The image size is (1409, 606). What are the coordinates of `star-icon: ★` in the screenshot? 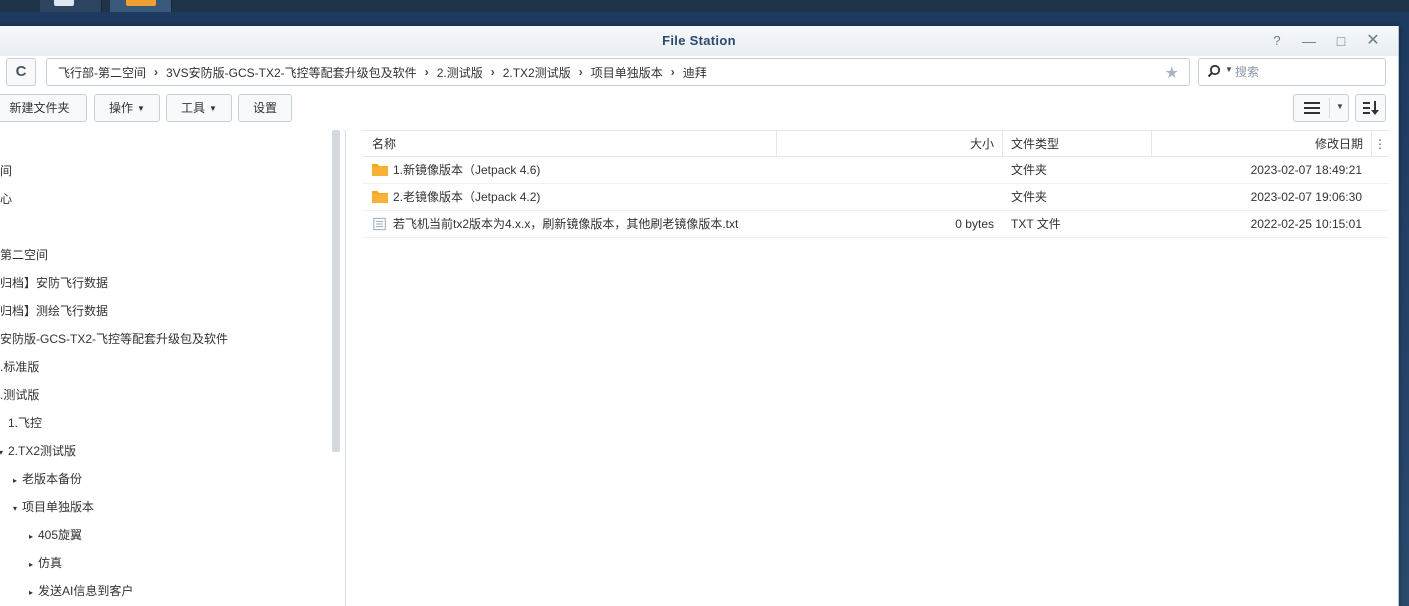 It's located at (1172, 73).